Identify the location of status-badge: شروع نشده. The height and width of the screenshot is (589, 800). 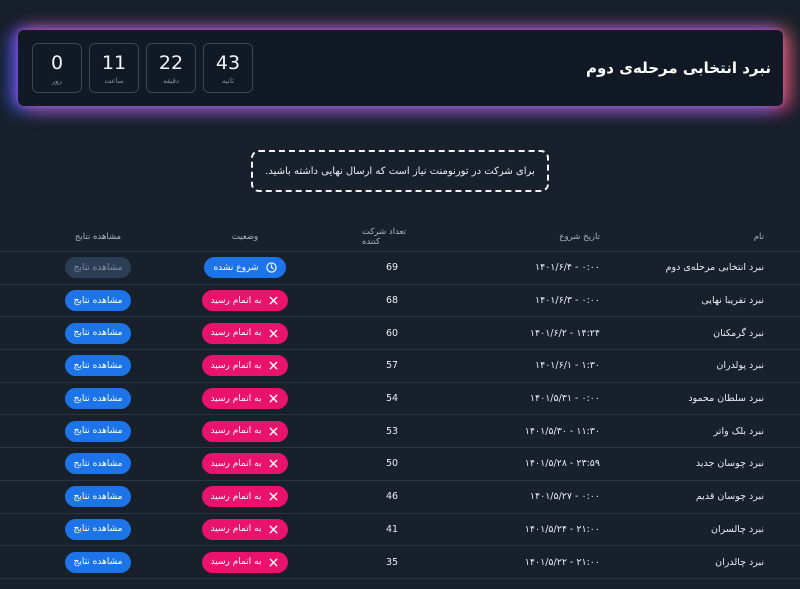
(245, 268).